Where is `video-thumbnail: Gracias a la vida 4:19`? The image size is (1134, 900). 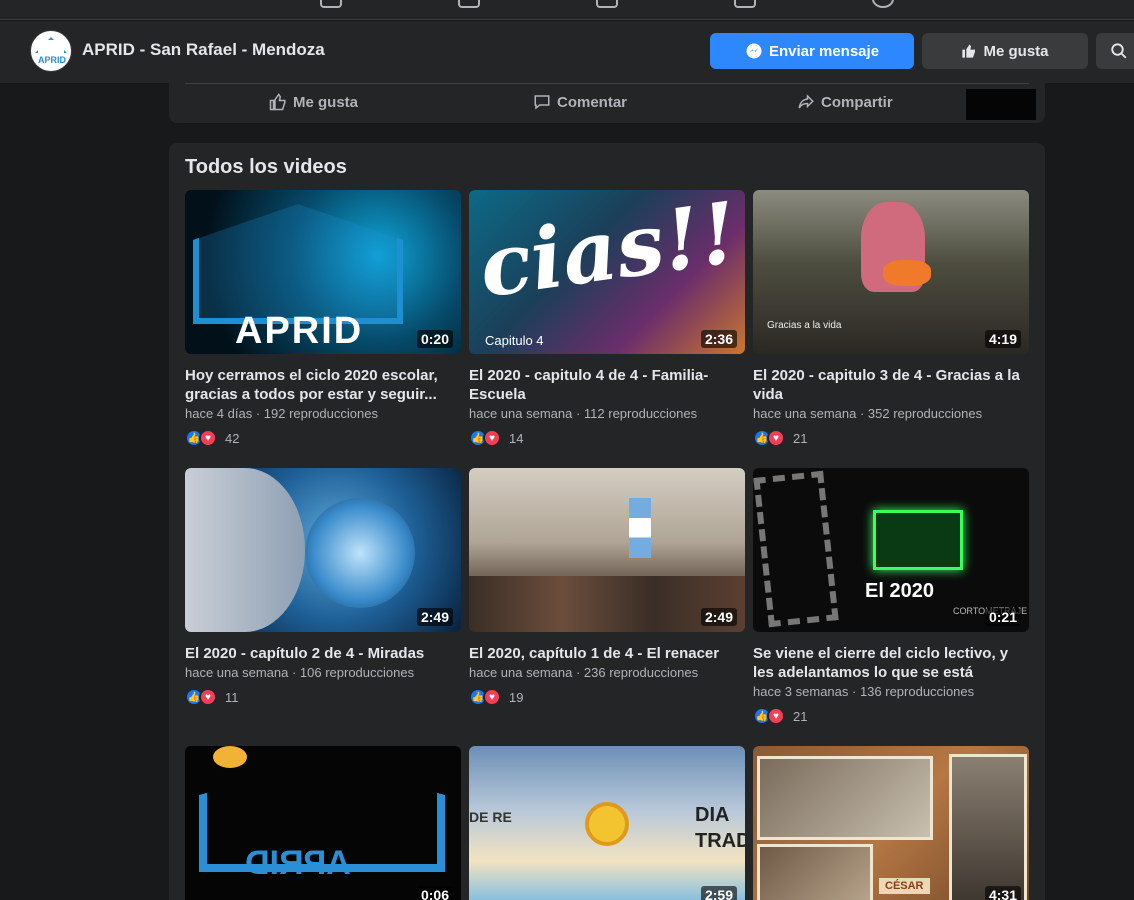 video-thumbnail: Gracias a la vida 4:19 is located at coordinates (891, 272).